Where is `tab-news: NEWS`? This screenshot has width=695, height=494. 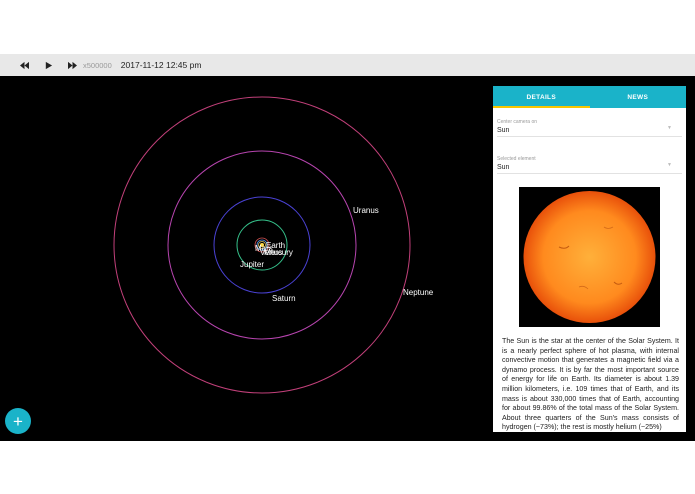 tab-news: NEWS is located at coordinates (638, 97).